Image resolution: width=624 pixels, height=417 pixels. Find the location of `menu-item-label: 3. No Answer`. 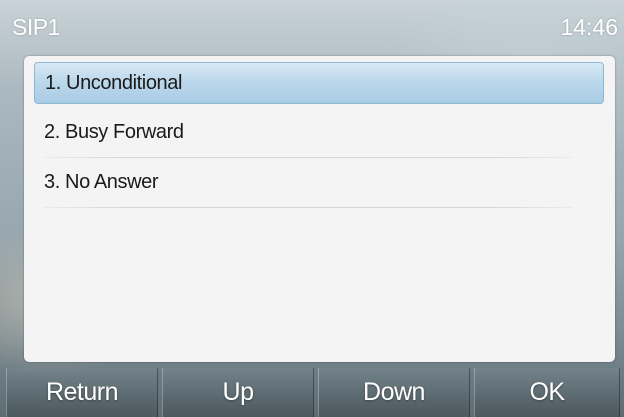

menu-item-label: 3. No Answer is located at coordinates (101, 182).